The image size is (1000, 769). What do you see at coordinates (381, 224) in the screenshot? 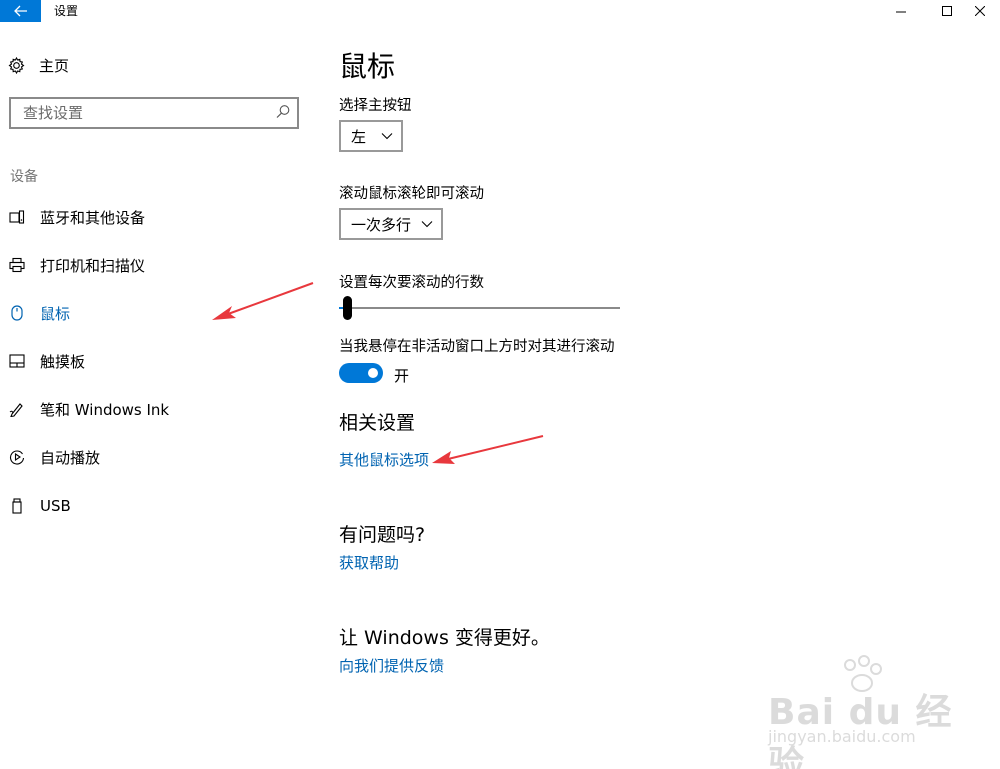
I see `scroll-mode-value: 一次多行` at bounding box center [381, 224].